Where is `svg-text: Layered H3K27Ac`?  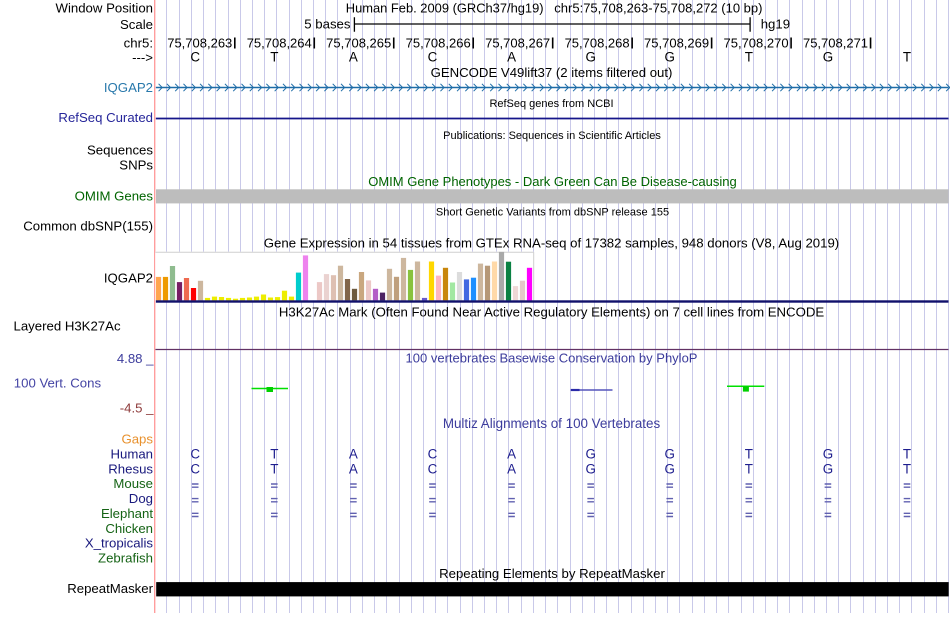
svg-text: Layered H3K27Ac is located at coordinates (67, 325).